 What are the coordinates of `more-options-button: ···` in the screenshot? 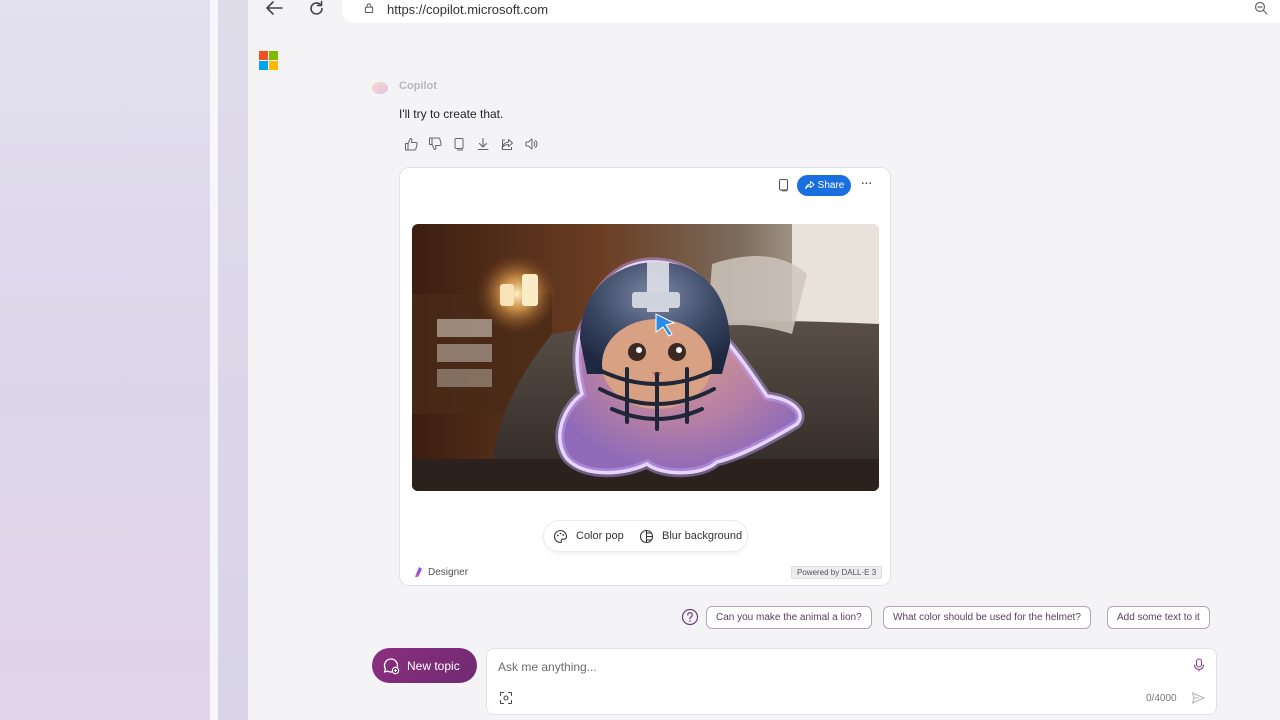 It's located at (866, 183).